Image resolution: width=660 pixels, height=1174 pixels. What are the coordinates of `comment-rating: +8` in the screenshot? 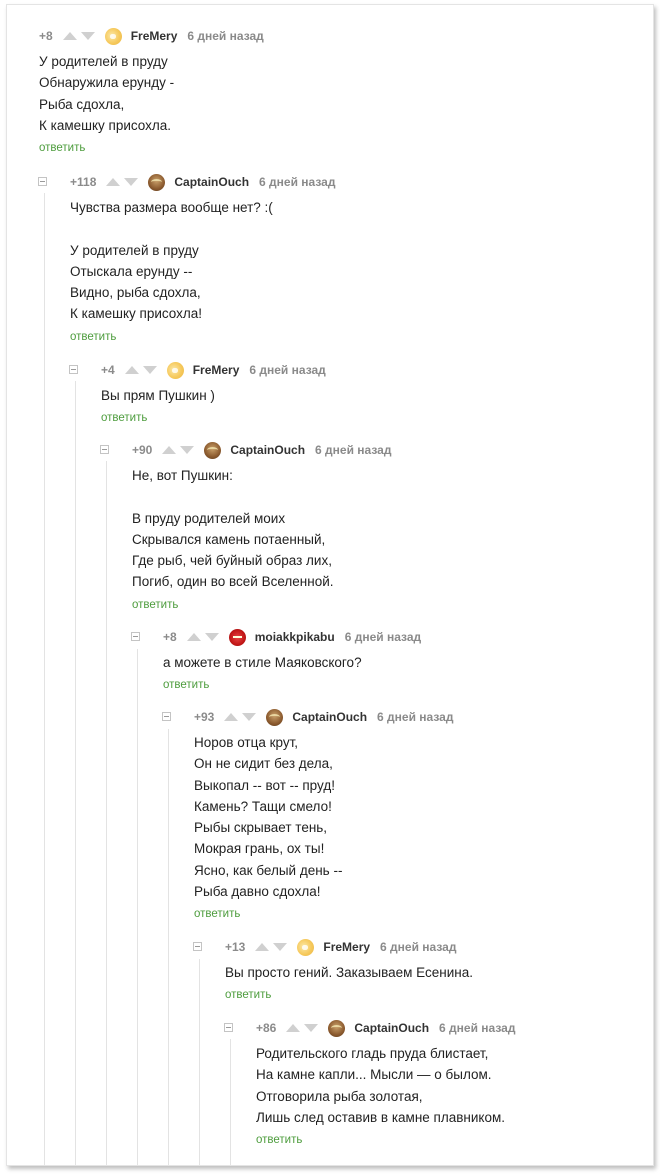 It's located at (46, 36).